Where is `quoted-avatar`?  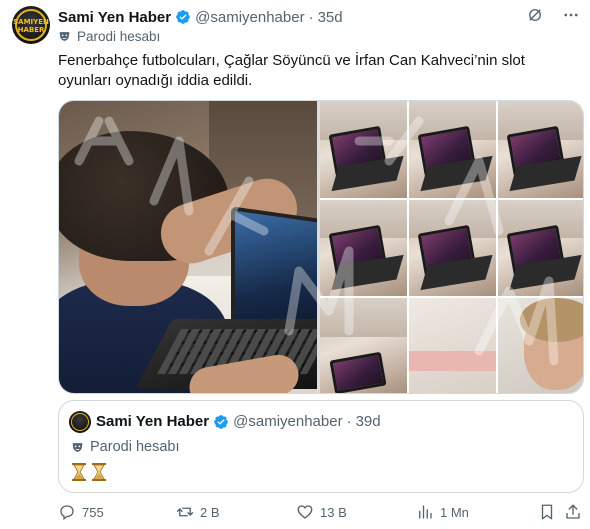
quoted-avatar is located at coordinates (80, 422).